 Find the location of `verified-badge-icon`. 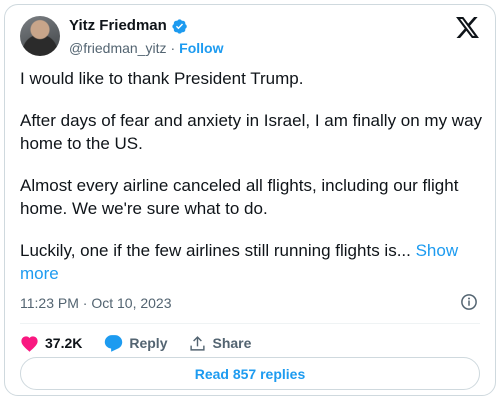

verified-badge-icon is located at coordinates (179, 26).